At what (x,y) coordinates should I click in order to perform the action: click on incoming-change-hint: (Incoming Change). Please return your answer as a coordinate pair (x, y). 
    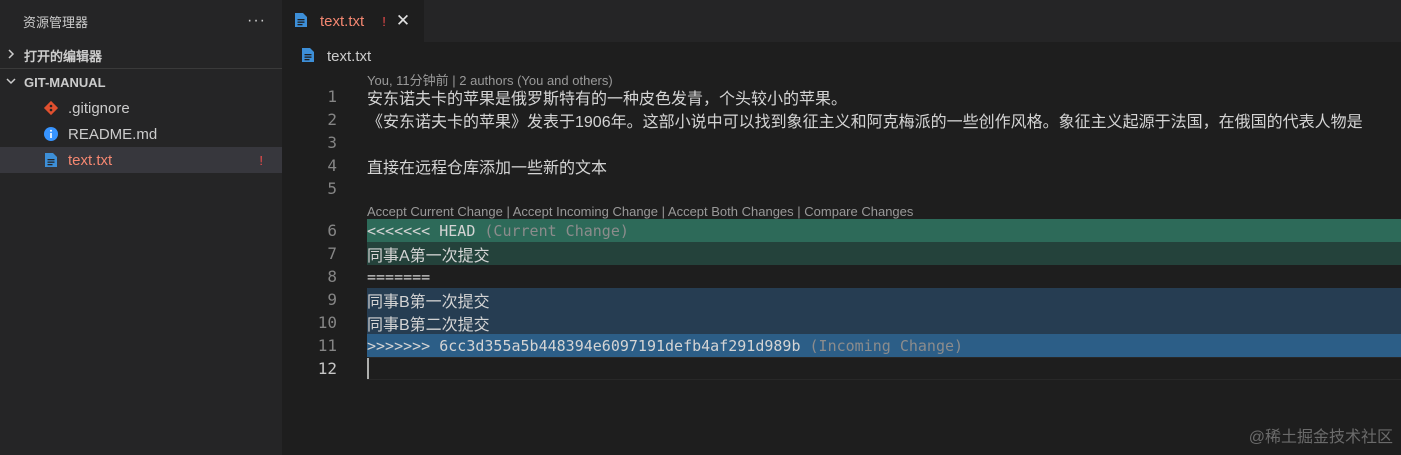
    Looking at the image, I should click on (882, 345).